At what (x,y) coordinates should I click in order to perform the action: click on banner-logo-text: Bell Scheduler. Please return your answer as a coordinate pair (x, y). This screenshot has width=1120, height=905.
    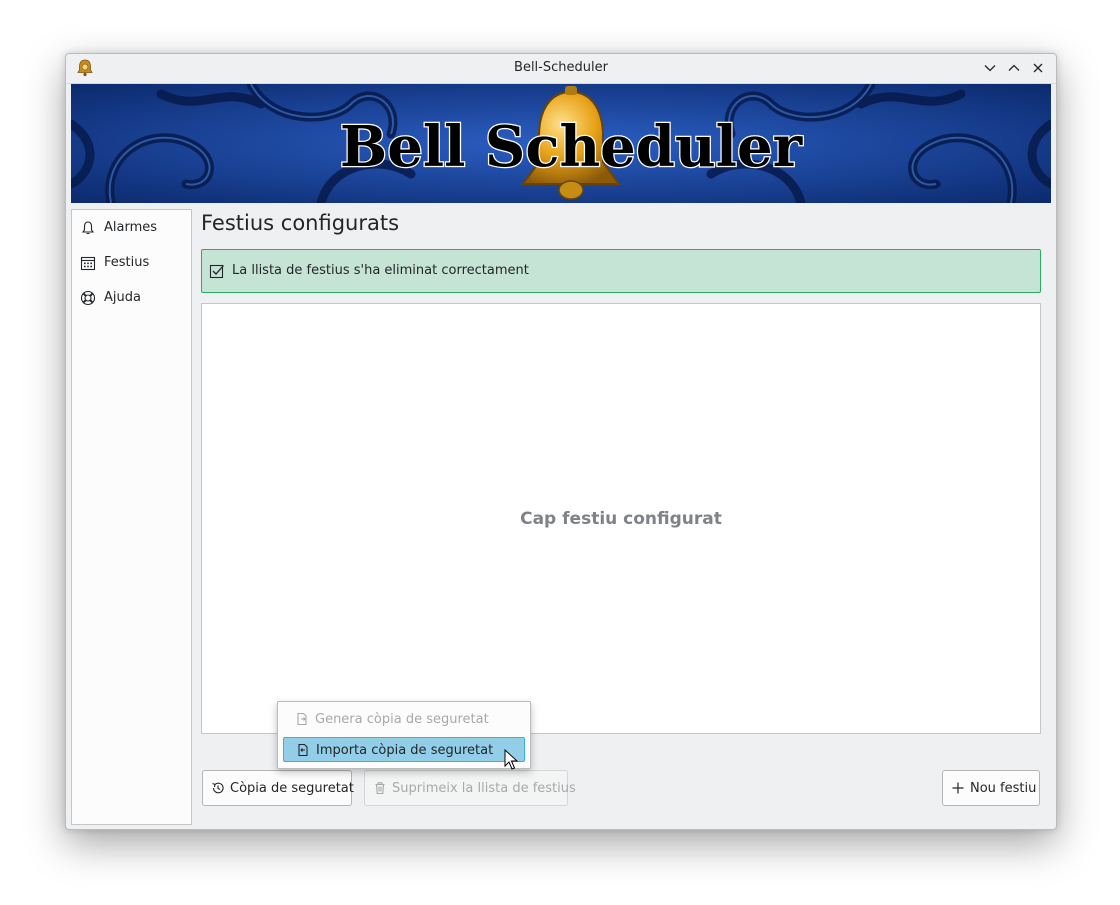
    Looking at the image, I should click on (572, 147).